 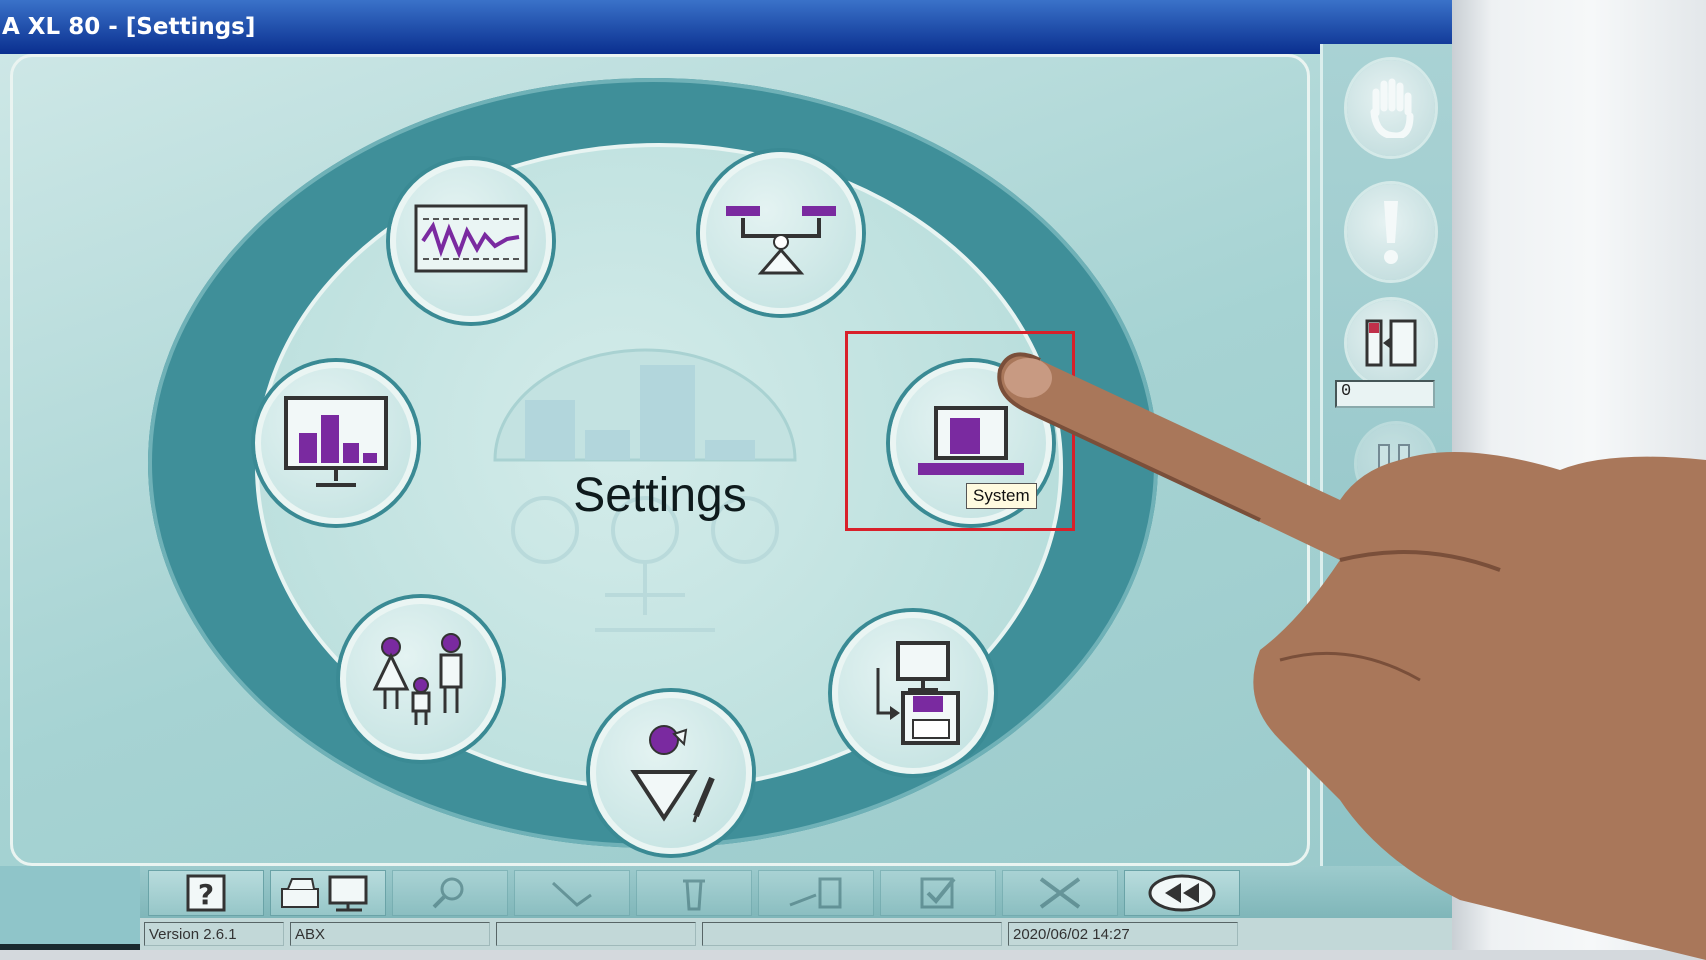 I want to click on print-display-button, so click(x=328, y=893).